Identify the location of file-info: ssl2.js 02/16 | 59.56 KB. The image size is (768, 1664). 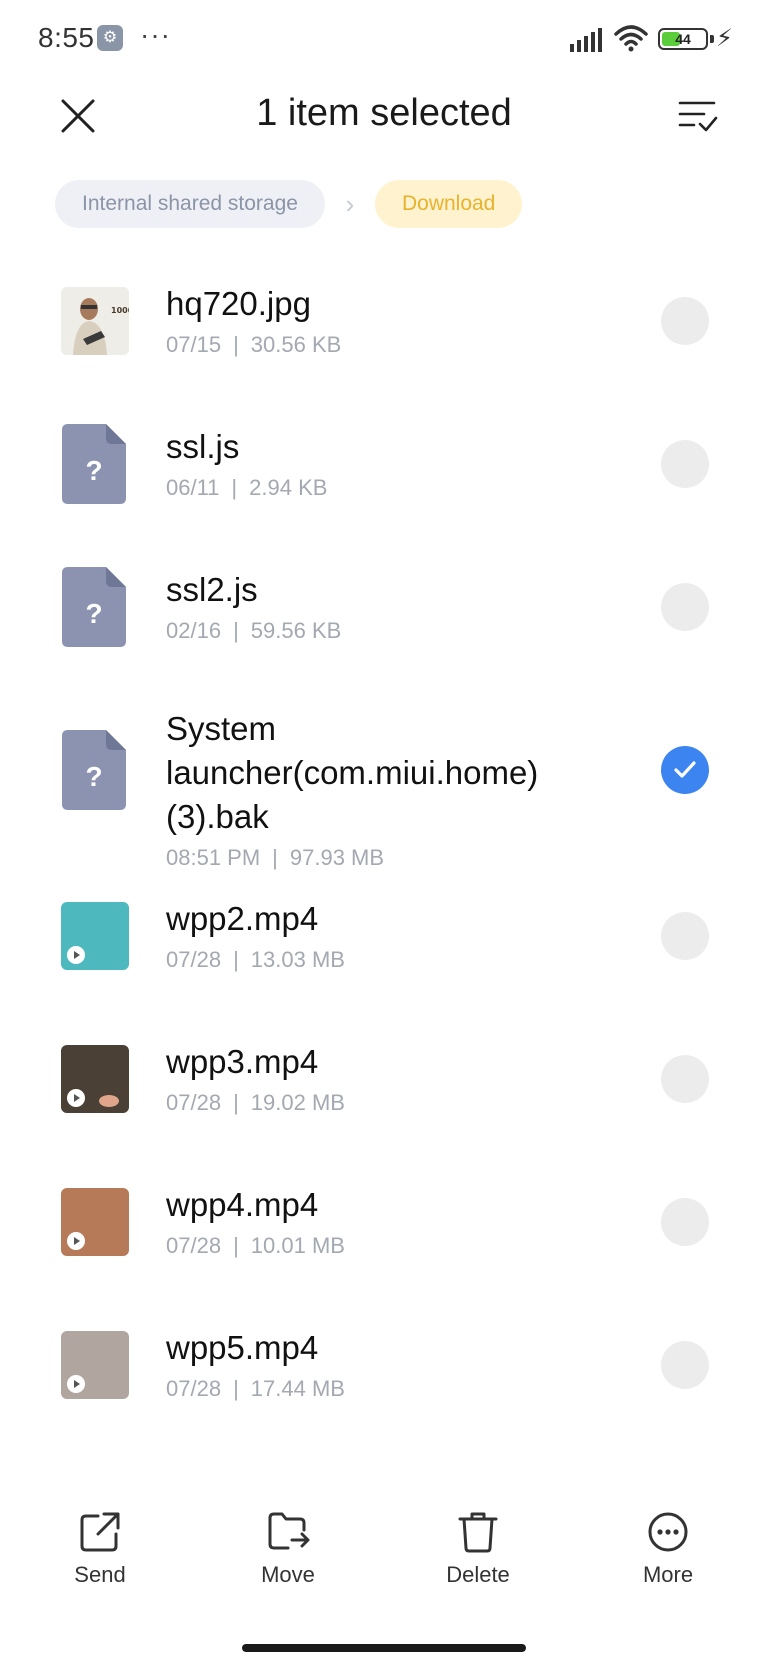
(397, 607).